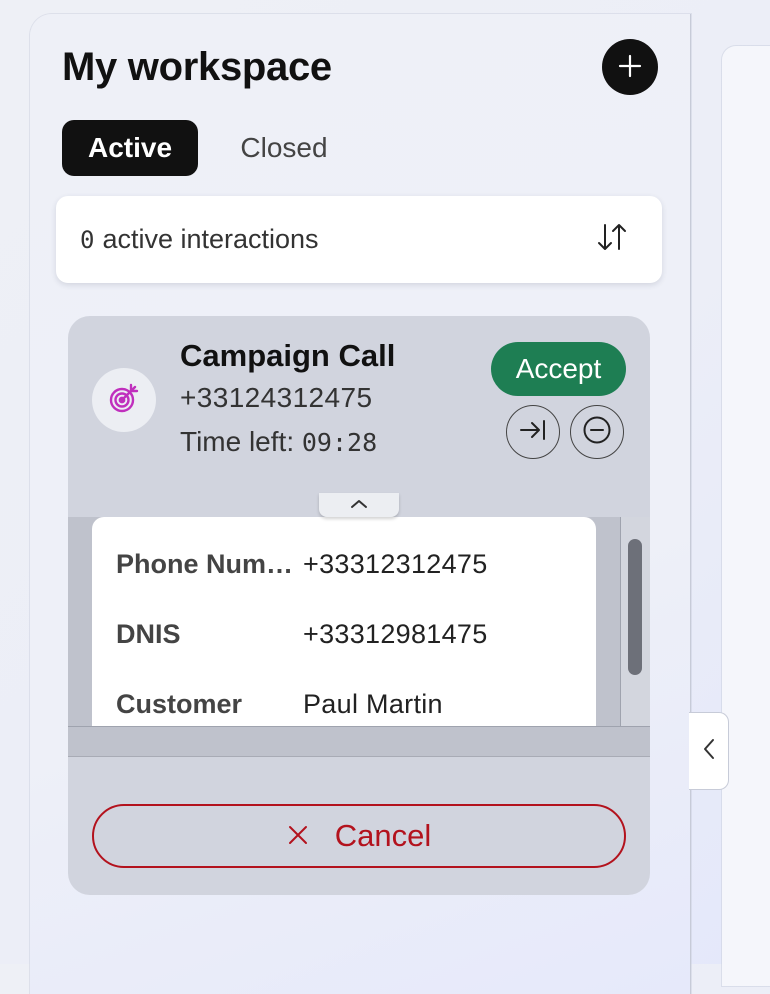 Image resolution: width=770 pixels, height=994 pixels. I want to click on detail-label: DNIS, so click(148, 633).